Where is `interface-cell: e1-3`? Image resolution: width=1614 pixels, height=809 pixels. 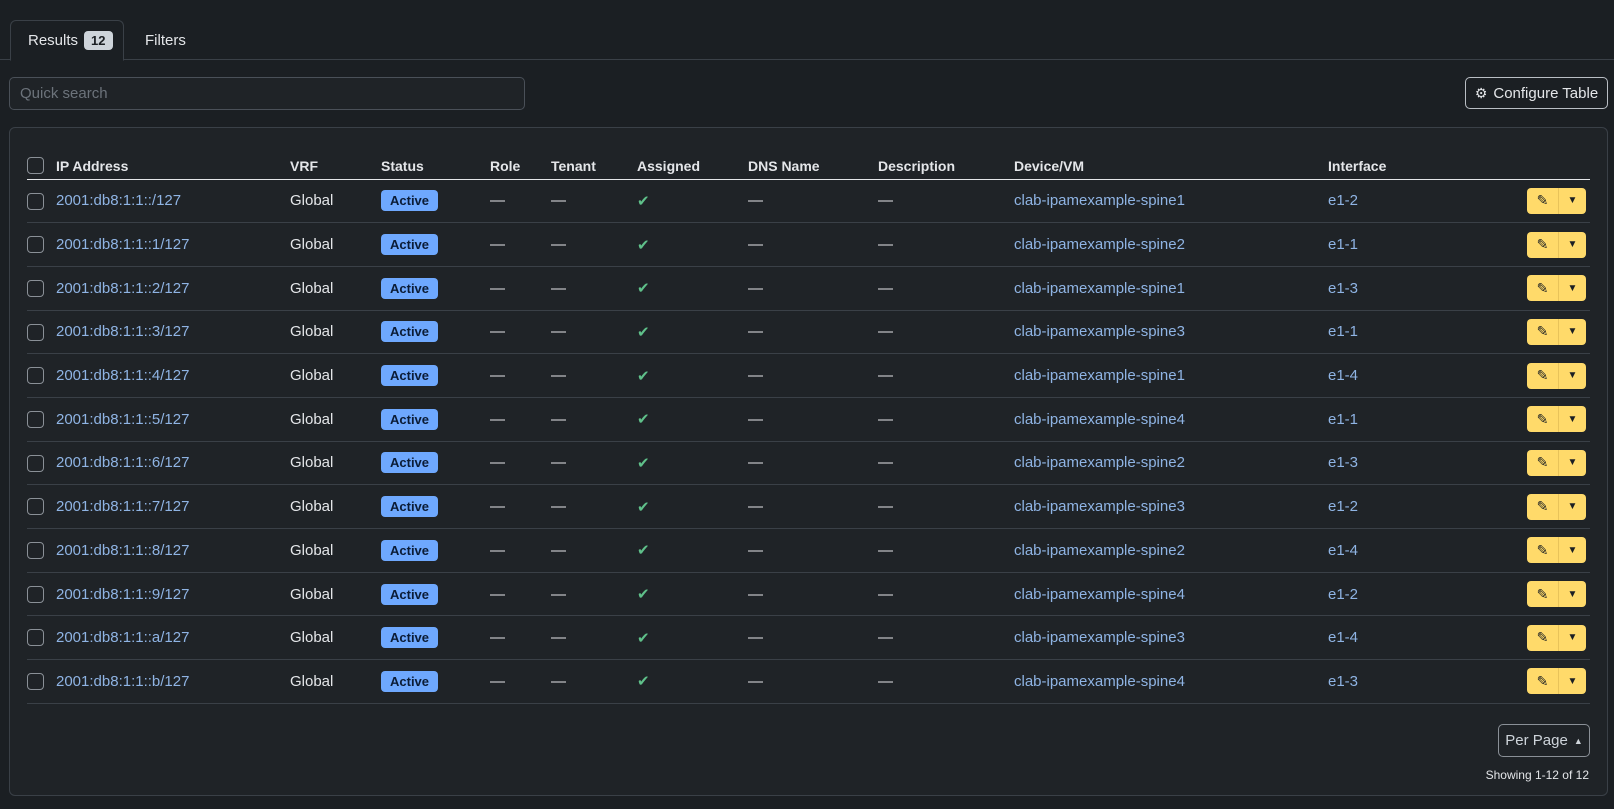 interface-cell: e1-3 is located at coordinates (1406, 463).